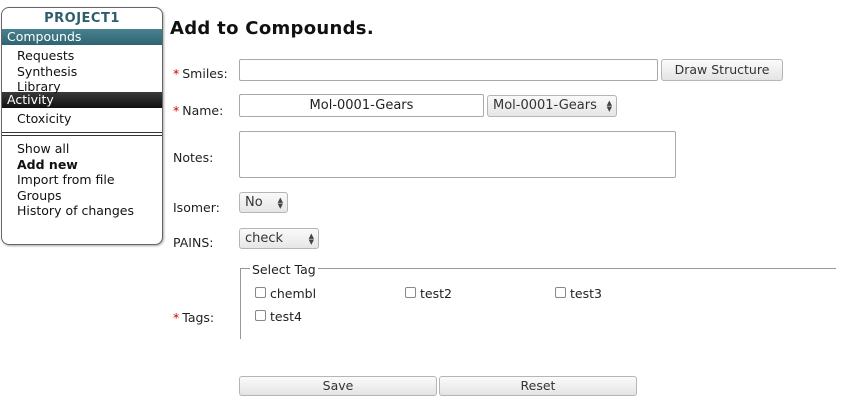 This screenshot has height=403, width=851. What do you see at coordinates (538, 386) in the screenshot?
I see `reset-button: Reset` at bounding box center [538, 386].